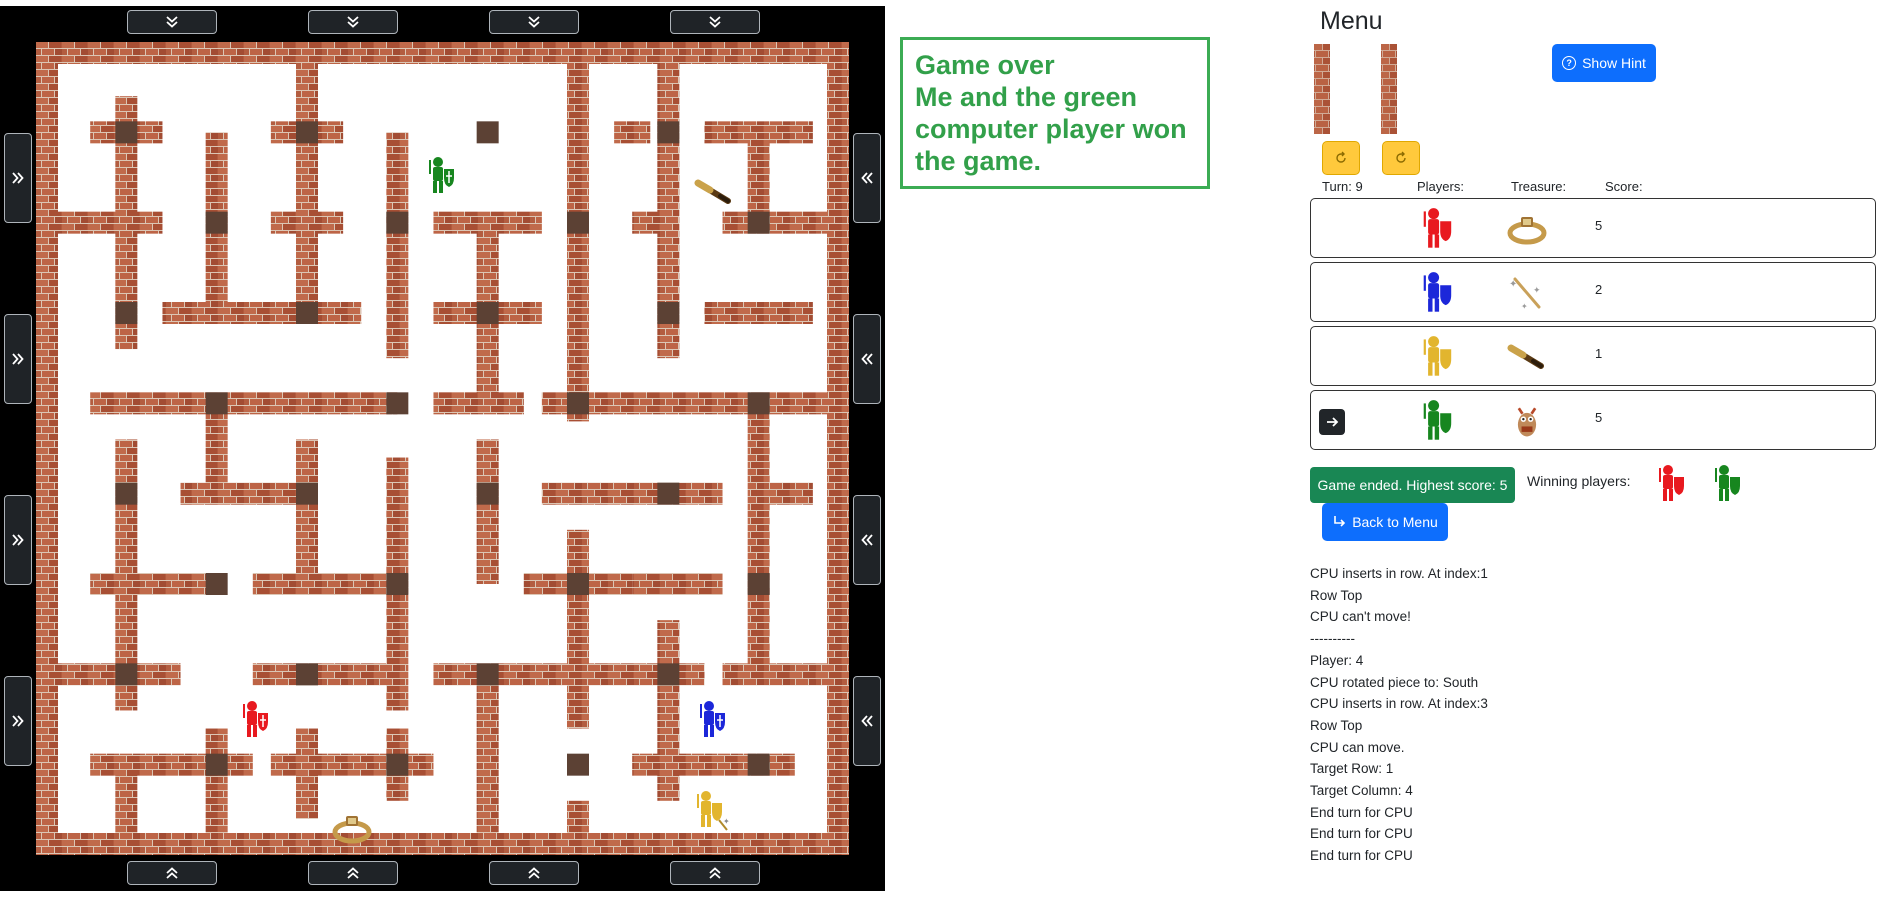 Image resolution: width=1886 pixels, height=912 pixels. Describe the element at coordinates (1593, 292) in the screenshot. I see `player-row-blue: ✦ ✦ ✦ 2` at that location.